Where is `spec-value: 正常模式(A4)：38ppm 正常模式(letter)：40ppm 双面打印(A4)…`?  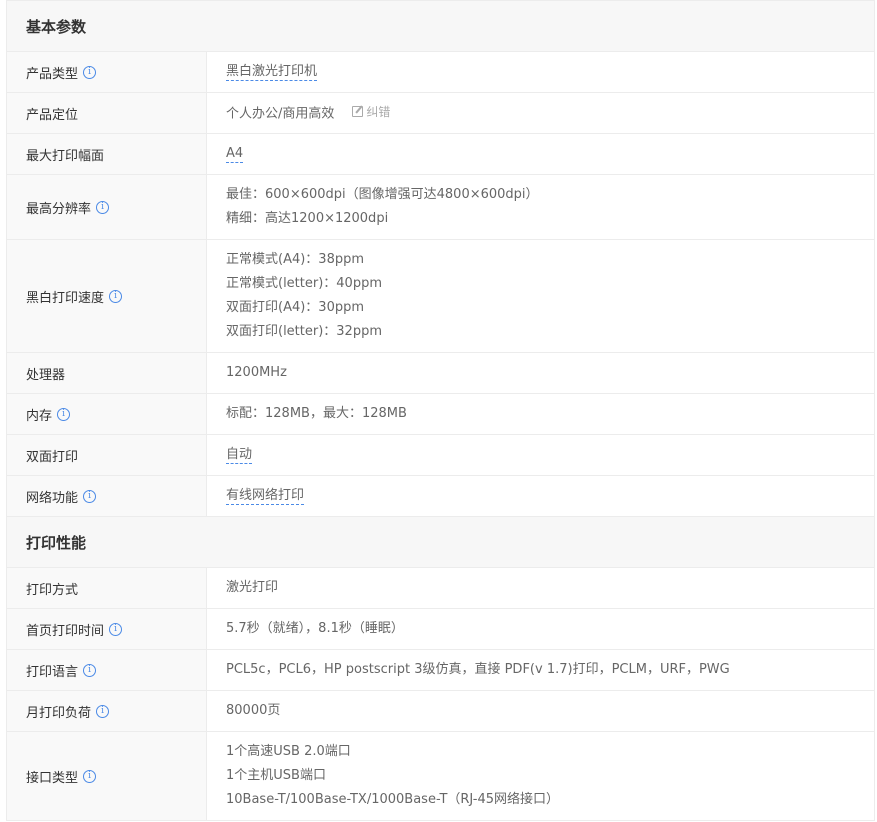 spec-value: 正常模式(A4)：38ppm 正常模式(letter)：40ppm 双面打印(A4)… is located at coordinates (540, 296).